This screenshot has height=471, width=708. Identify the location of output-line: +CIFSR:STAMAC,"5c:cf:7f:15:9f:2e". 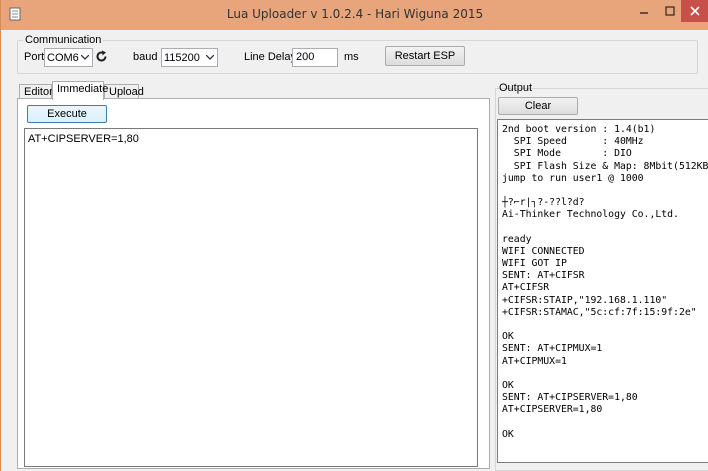
(599, 312).